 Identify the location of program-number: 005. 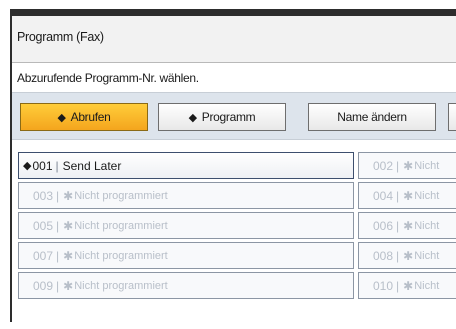
(43, 225).